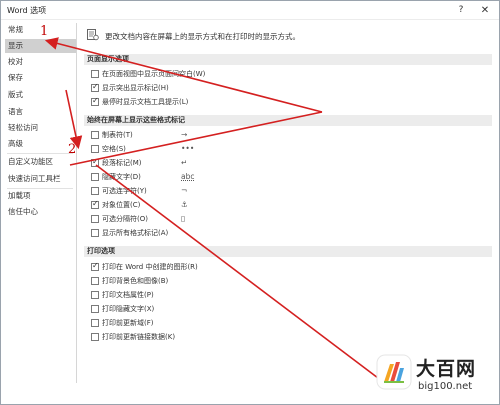  Describe the element at coordinates (40, 78) in the screenshot. I see `sidebar-item-save: 保存` at that location.